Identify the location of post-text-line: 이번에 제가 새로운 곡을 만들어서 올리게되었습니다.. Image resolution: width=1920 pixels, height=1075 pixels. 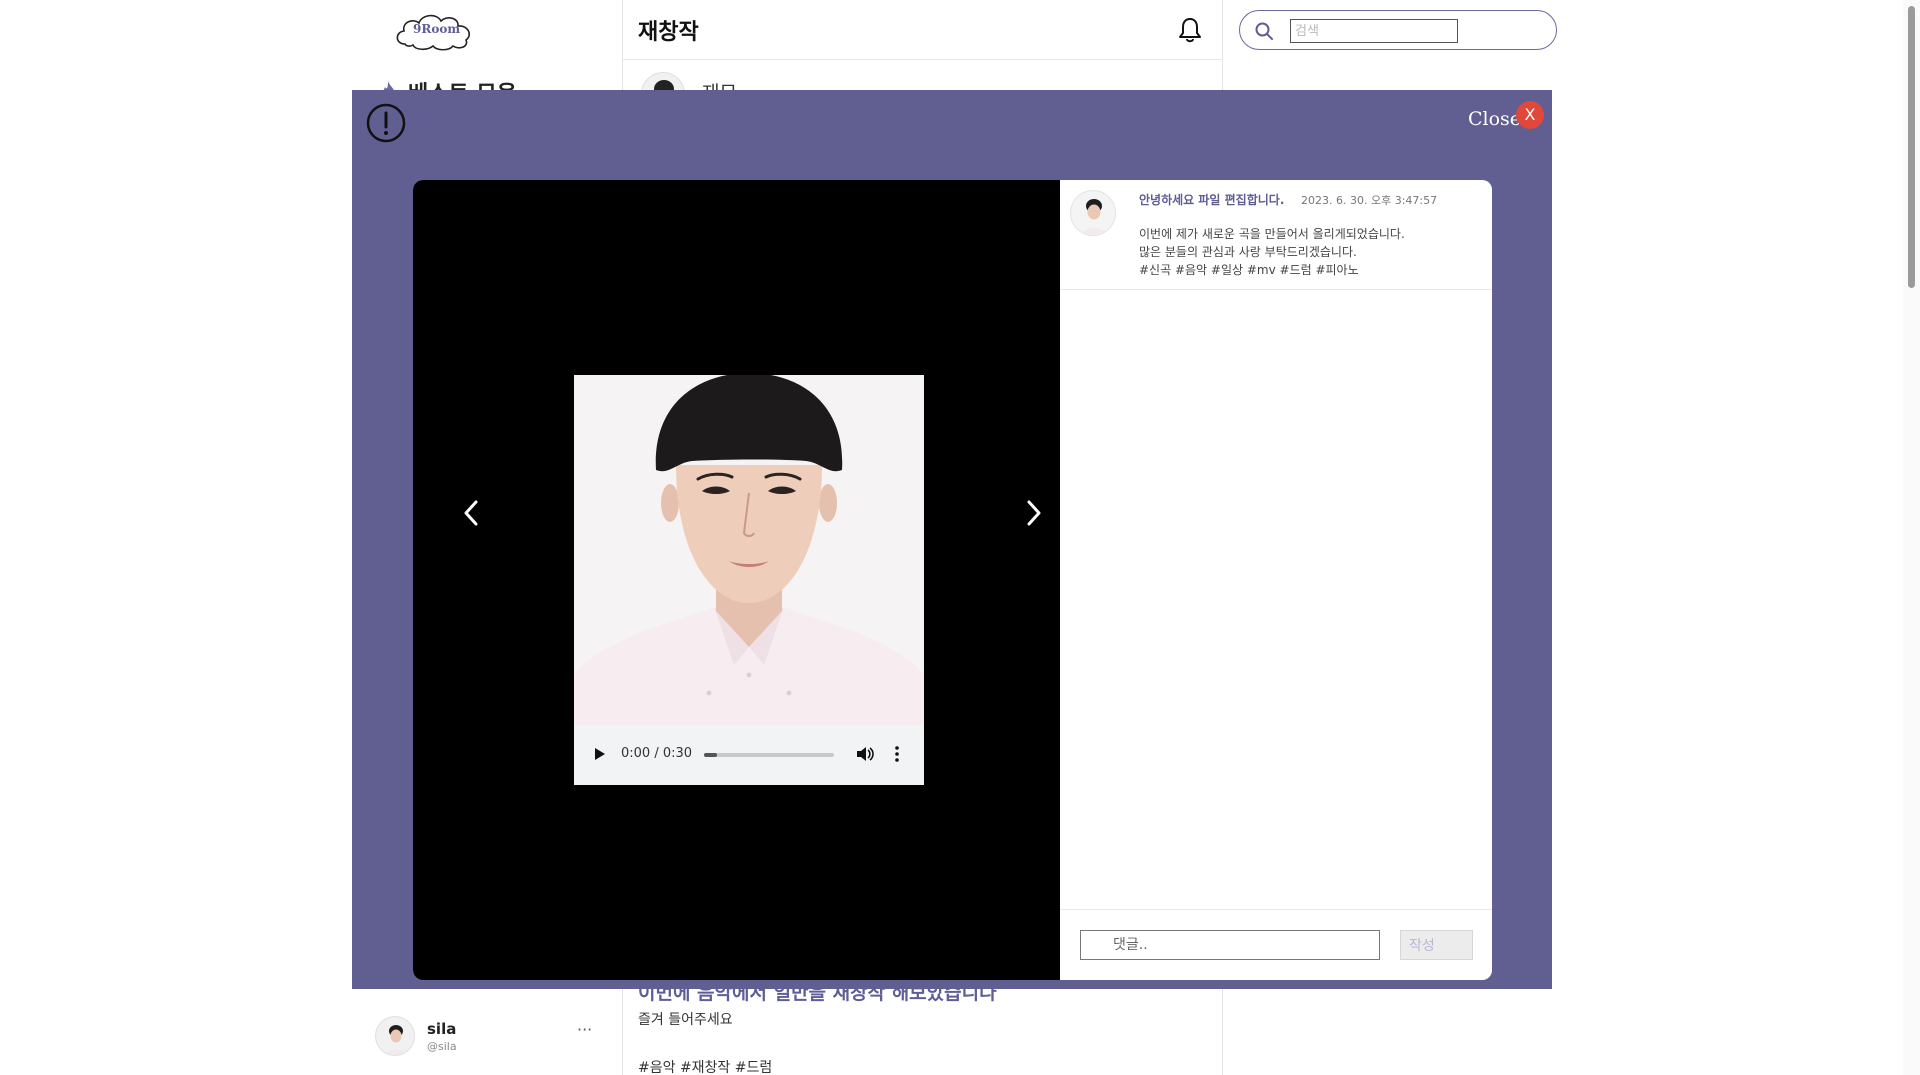
(1272, 234).